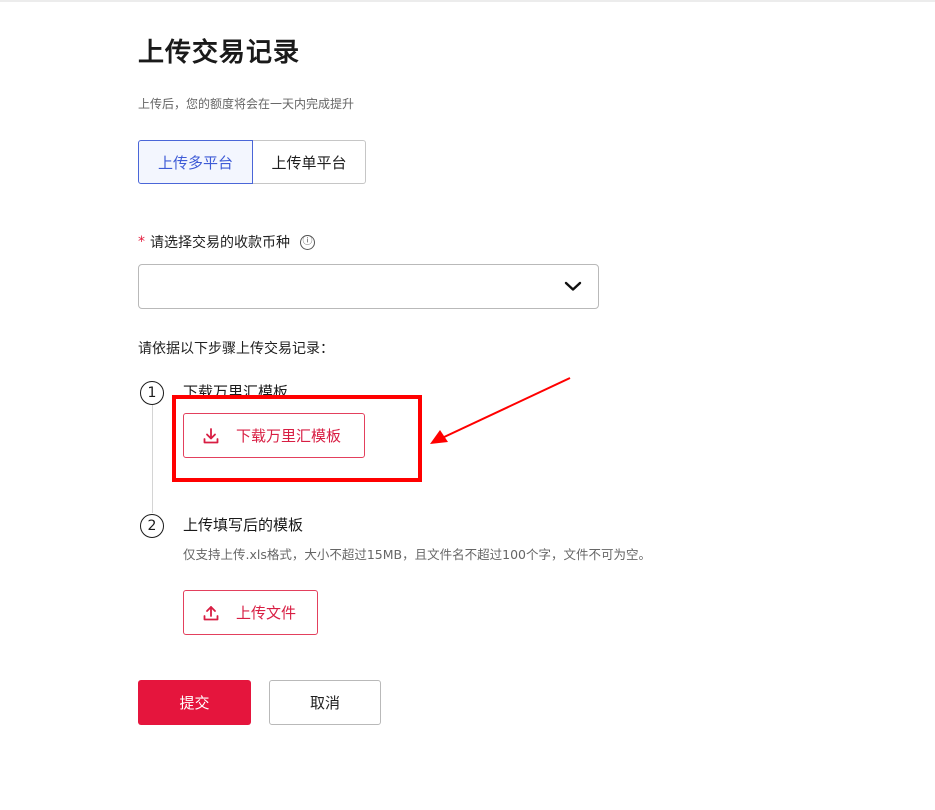  I want to click on upload-file-label: 上传文件, so click(266, 613).